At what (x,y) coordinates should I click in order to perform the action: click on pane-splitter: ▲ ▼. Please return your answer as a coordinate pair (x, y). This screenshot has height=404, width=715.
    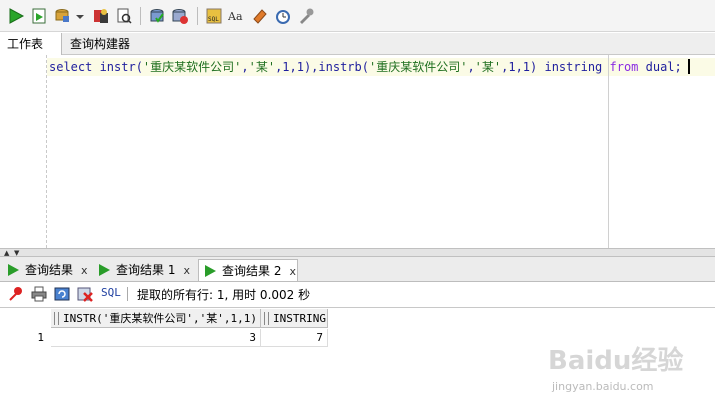
    Looking at the image, I should click on (357, 252).